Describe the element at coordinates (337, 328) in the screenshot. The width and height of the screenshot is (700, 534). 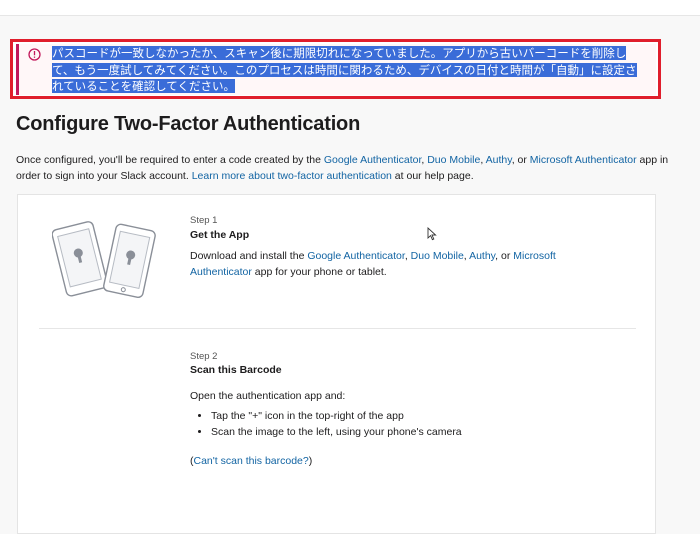
I see `step-divider` at that location.